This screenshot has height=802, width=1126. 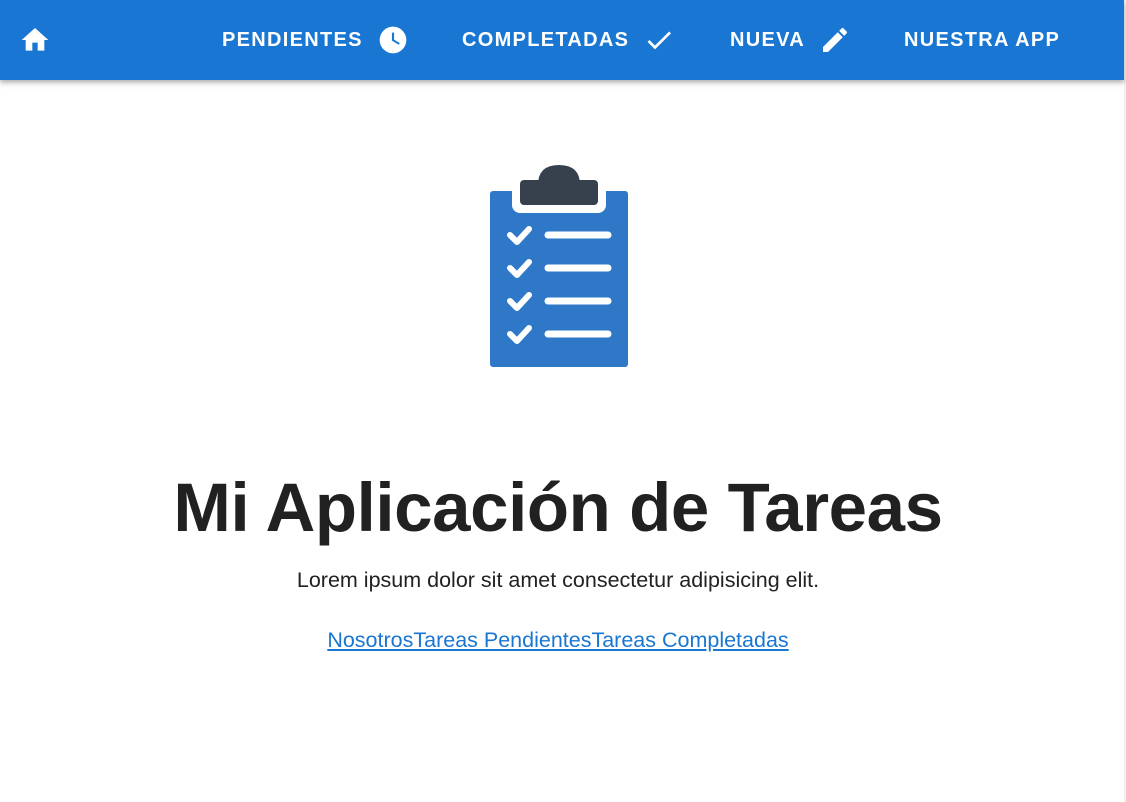 I want to click on clipboard-checklist-icon, so click(x=559, y=266).